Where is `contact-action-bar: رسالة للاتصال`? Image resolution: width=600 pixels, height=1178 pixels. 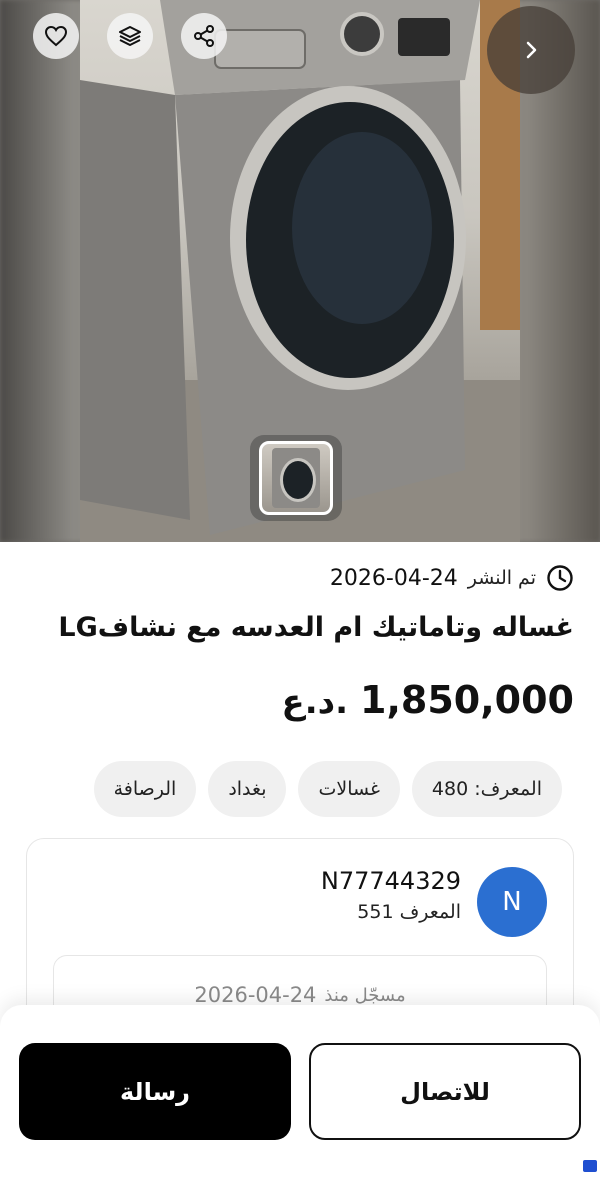
contact-action-bar: رسالة للاتصال is located at coordinates (300, 1091).